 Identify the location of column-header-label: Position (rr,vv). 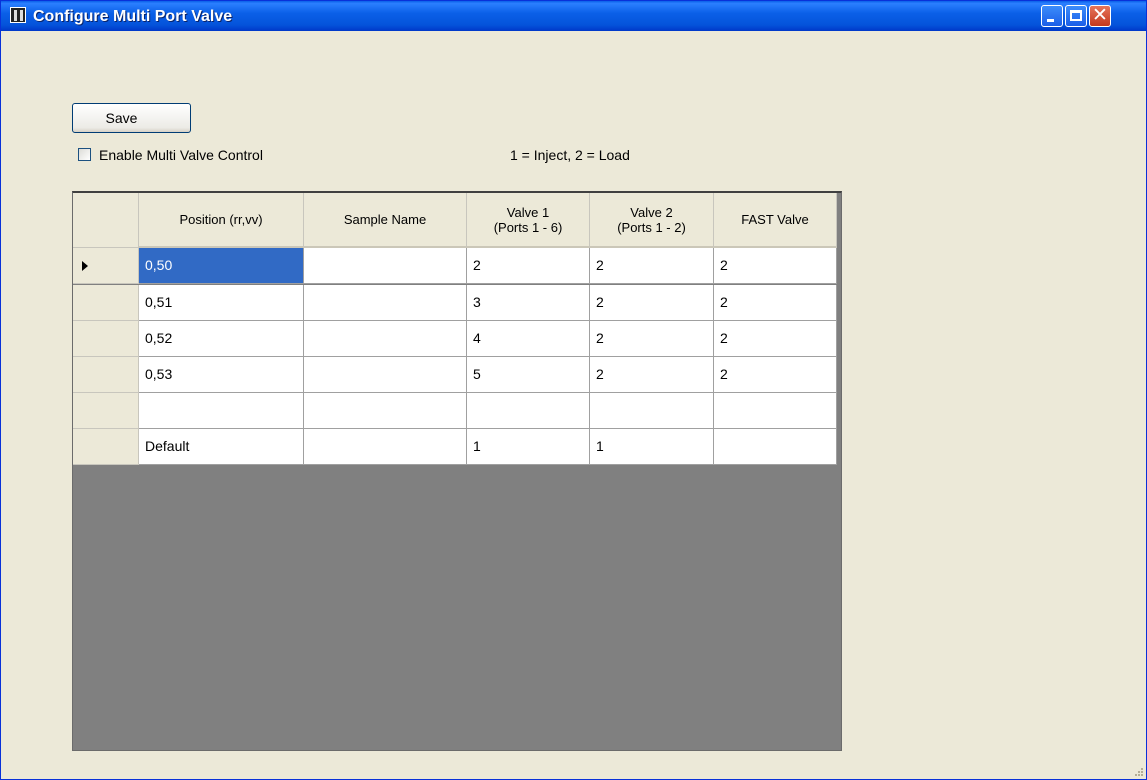
(221, 219).